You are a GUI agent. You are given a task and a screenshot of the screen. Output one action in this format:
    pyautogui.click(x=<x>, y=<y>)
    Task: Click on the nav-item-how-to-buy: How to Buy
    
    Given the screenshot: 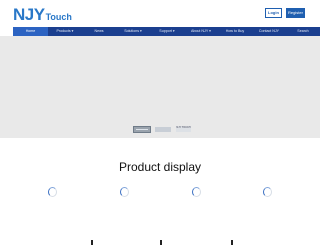 What is the action you would take?
    pyautogui.click(x=235, y=31)
    